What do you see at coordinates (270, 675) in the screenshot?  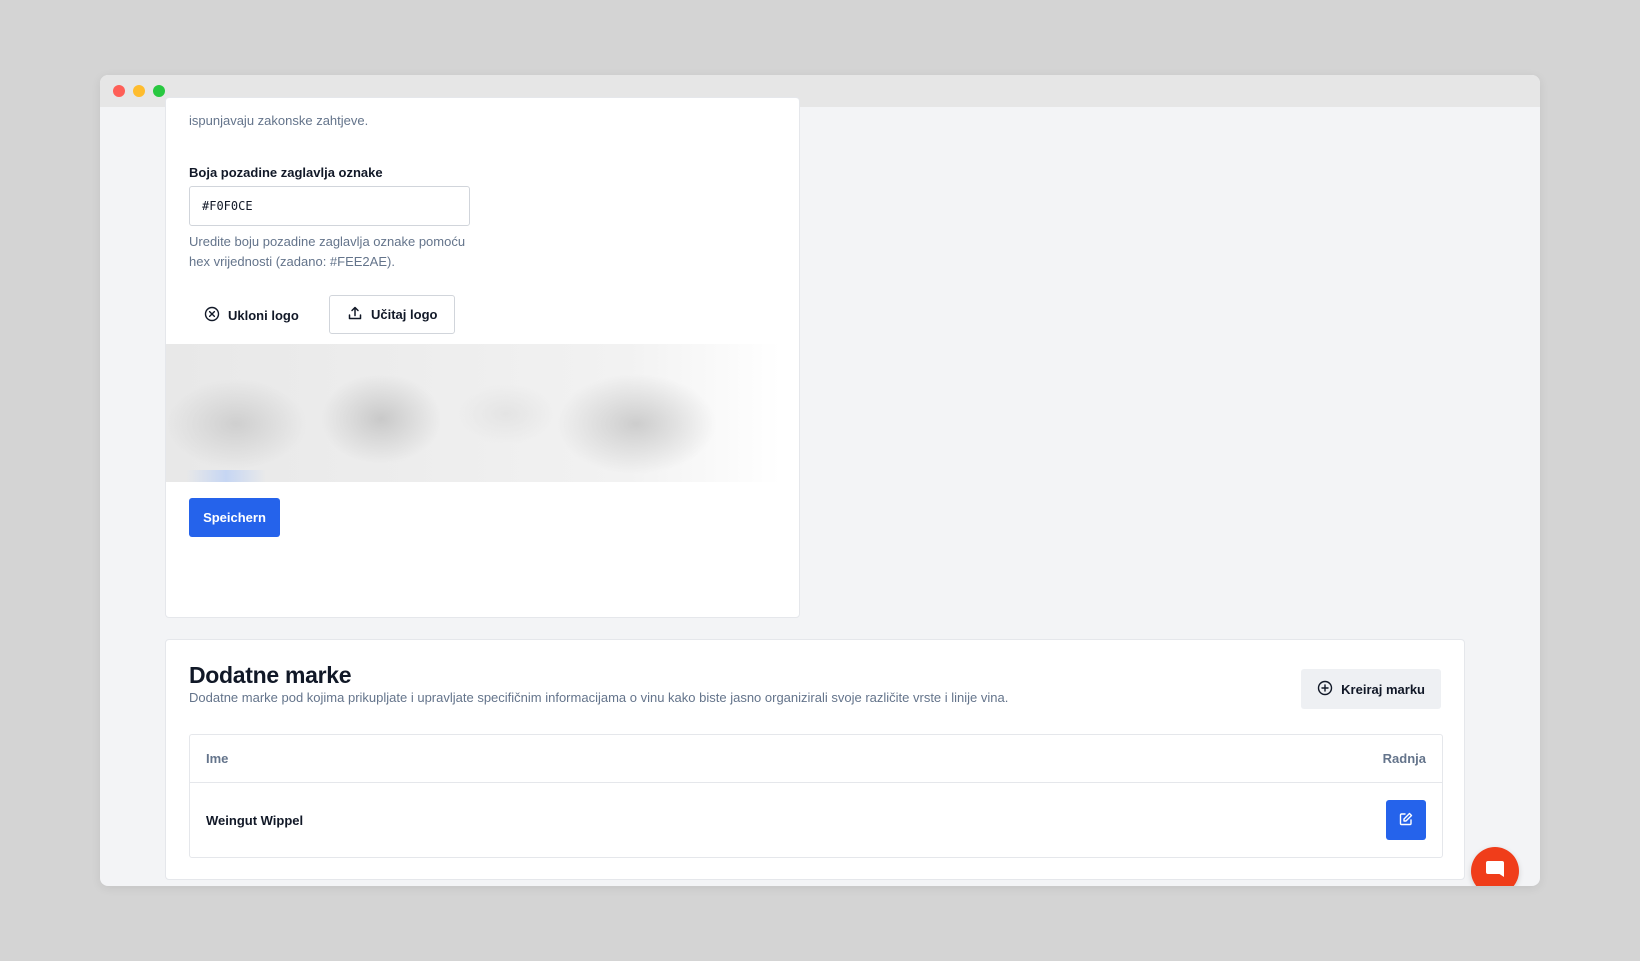 I see `additional-brands-title: Dodatne marke` at bounding box center [270, 675].